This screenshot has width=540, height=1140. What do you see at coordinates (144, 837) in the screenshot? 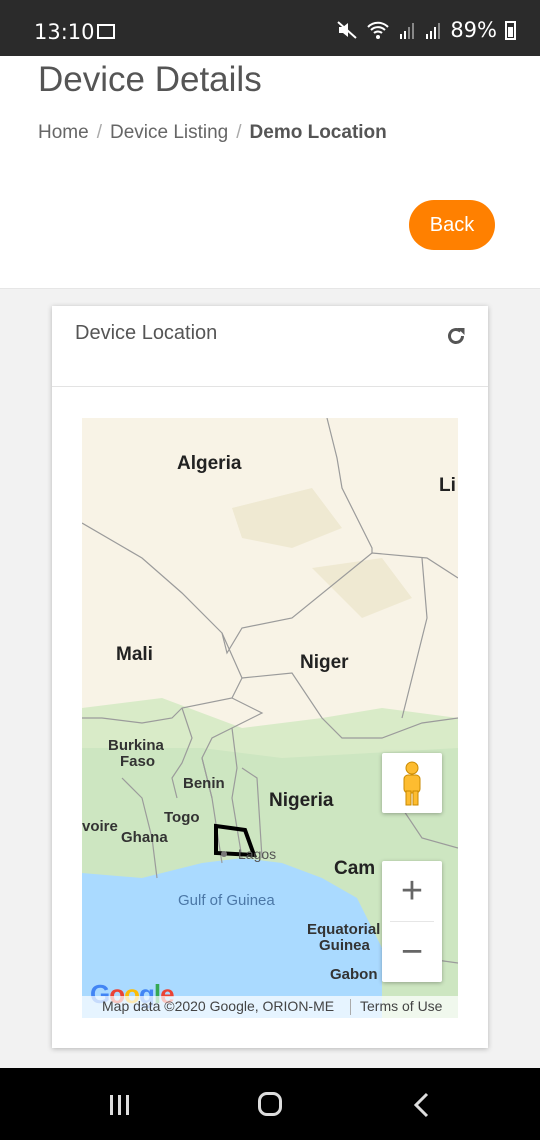
I see `map-label-ghana: Ghana` at bounding box center [144, 837].